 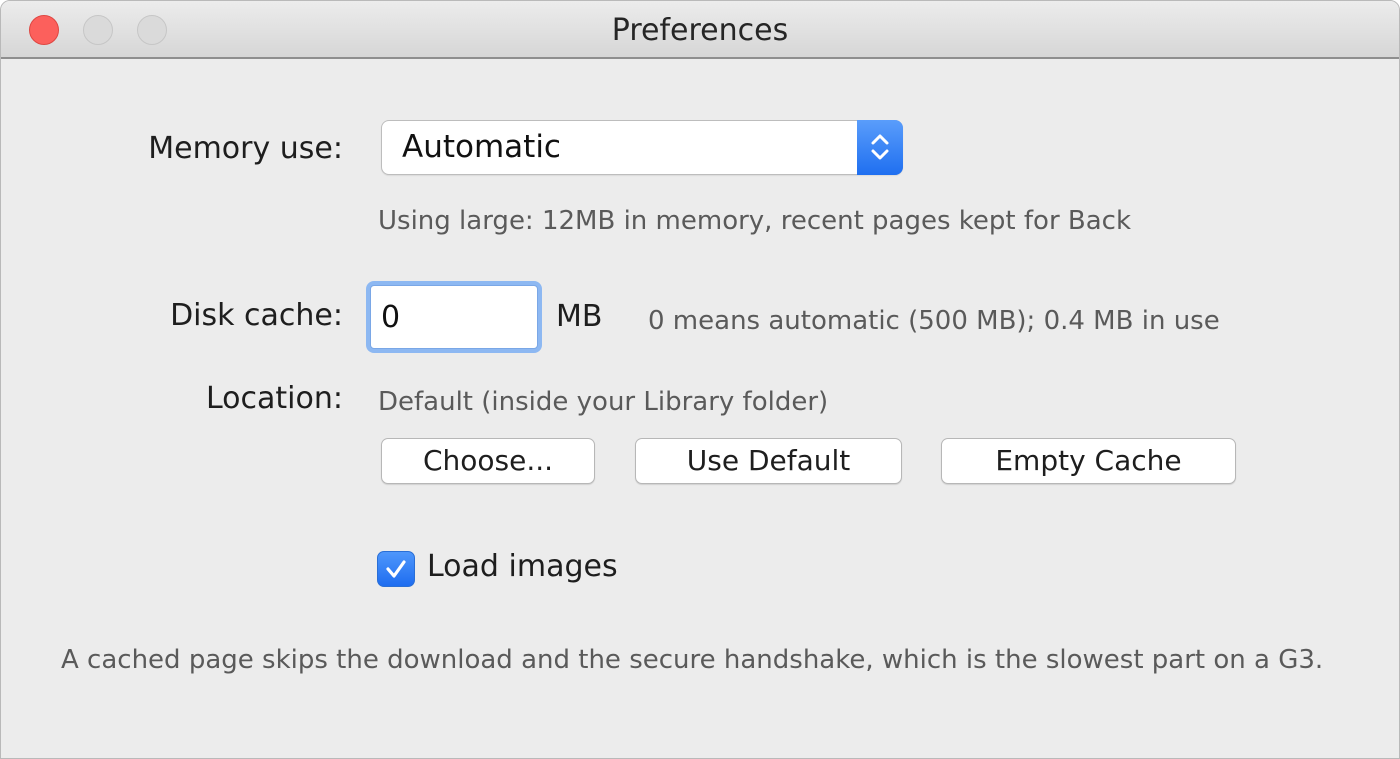 I want to click on empty-cache-button: Empty Cache, so click(x=1088, y=461).